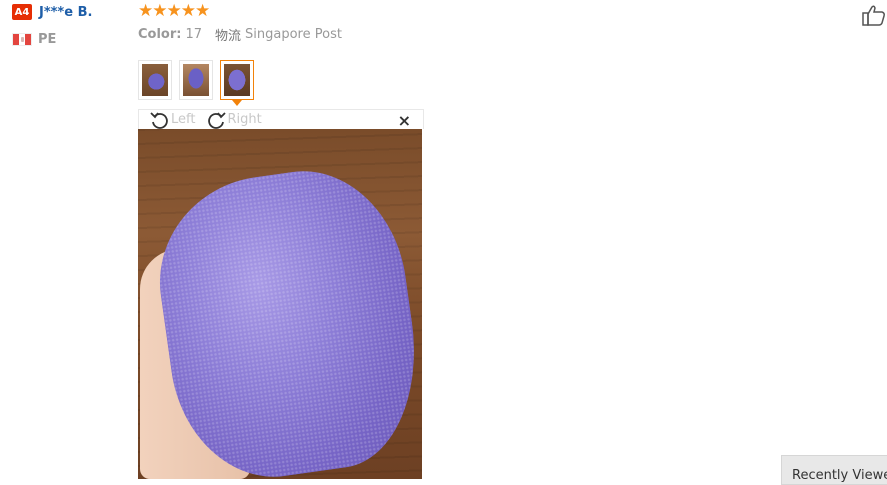 This screenshot has width=887, height=485. I want to click on rotate-right-label: Right, so click(244, 119).